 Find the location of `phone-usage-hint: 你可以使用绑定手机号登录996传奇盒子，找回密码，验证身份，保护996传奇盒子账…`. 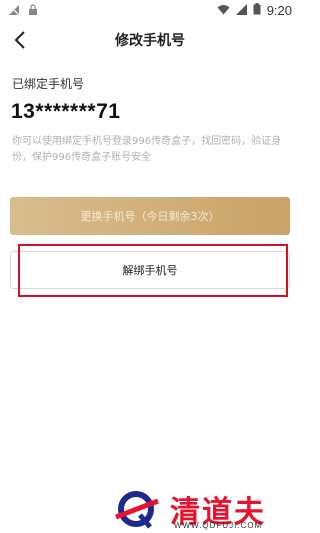

phone-usage-hint: 你可以使用绑定手机号登录996传奇盒子，找回密码，验证身份，保护996传奇盒子账… is located at coordinates (147, 149).